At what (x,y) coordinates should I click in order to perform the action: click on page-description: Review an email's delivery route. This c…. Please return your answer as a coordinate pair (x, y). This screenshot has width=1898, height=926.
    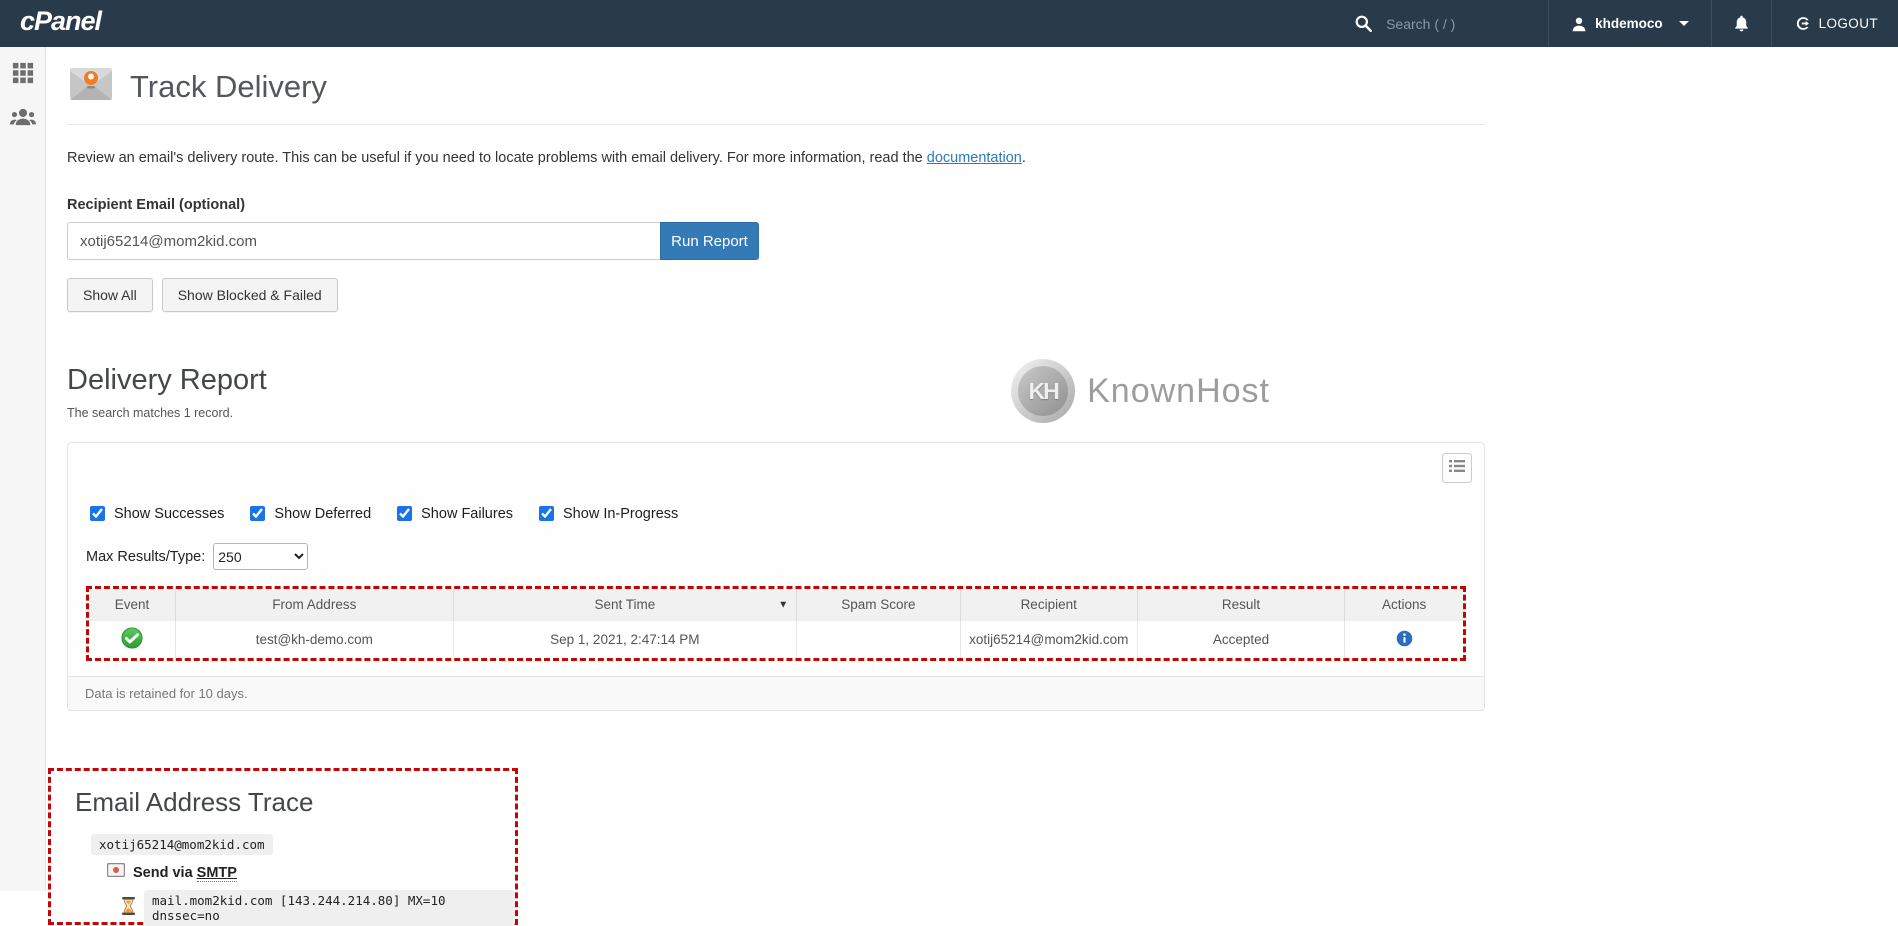
    Looking at the image, I should click on (776, 158).